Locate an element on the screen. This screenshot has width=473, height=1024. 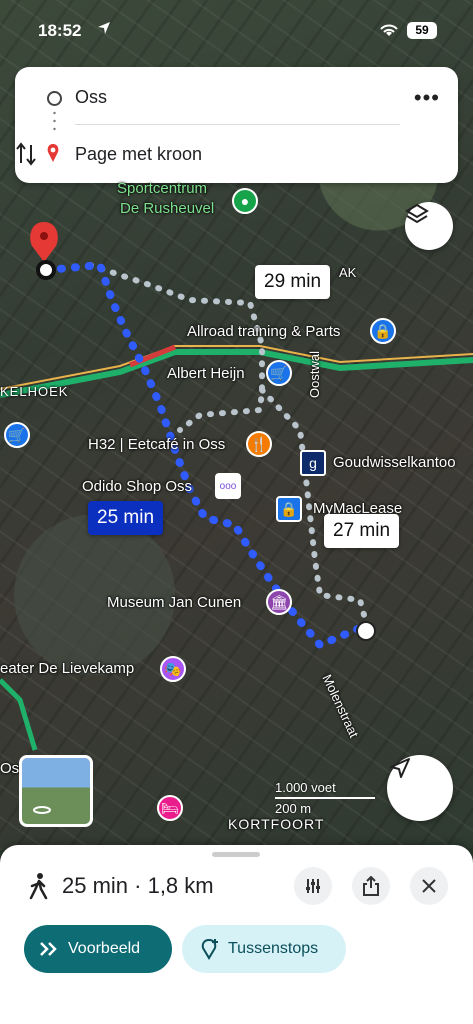
origin-circle-icon is located at coordinates (54, 98).